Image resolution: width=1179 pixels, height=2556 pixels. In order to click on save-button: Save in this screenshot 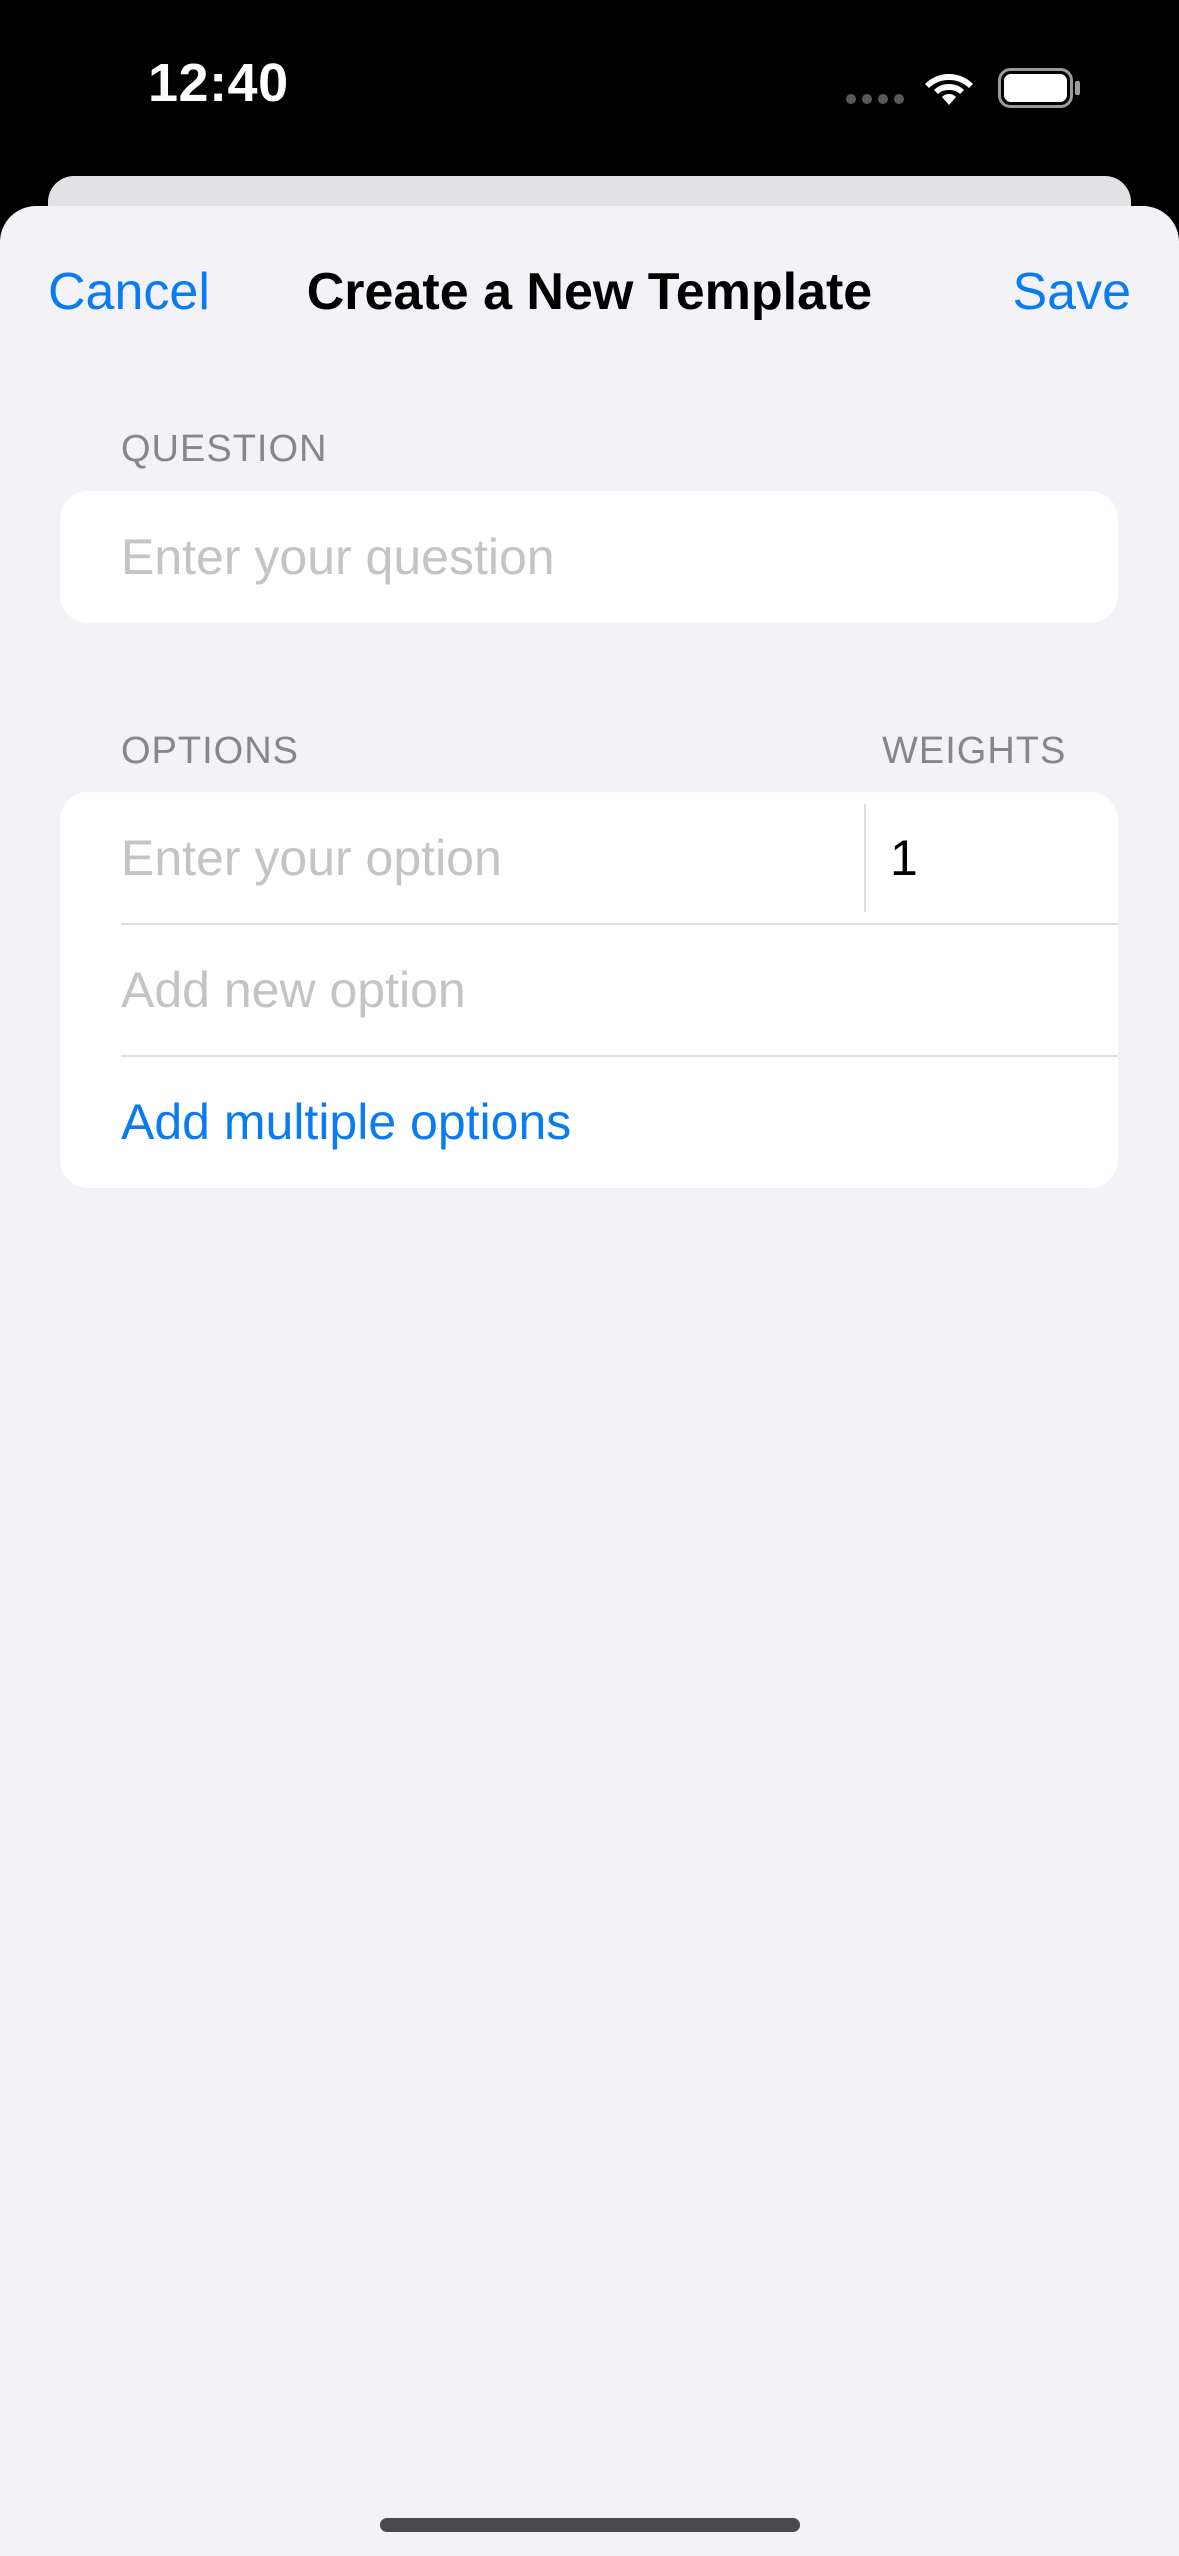, I will do `click(1071, 292)`.